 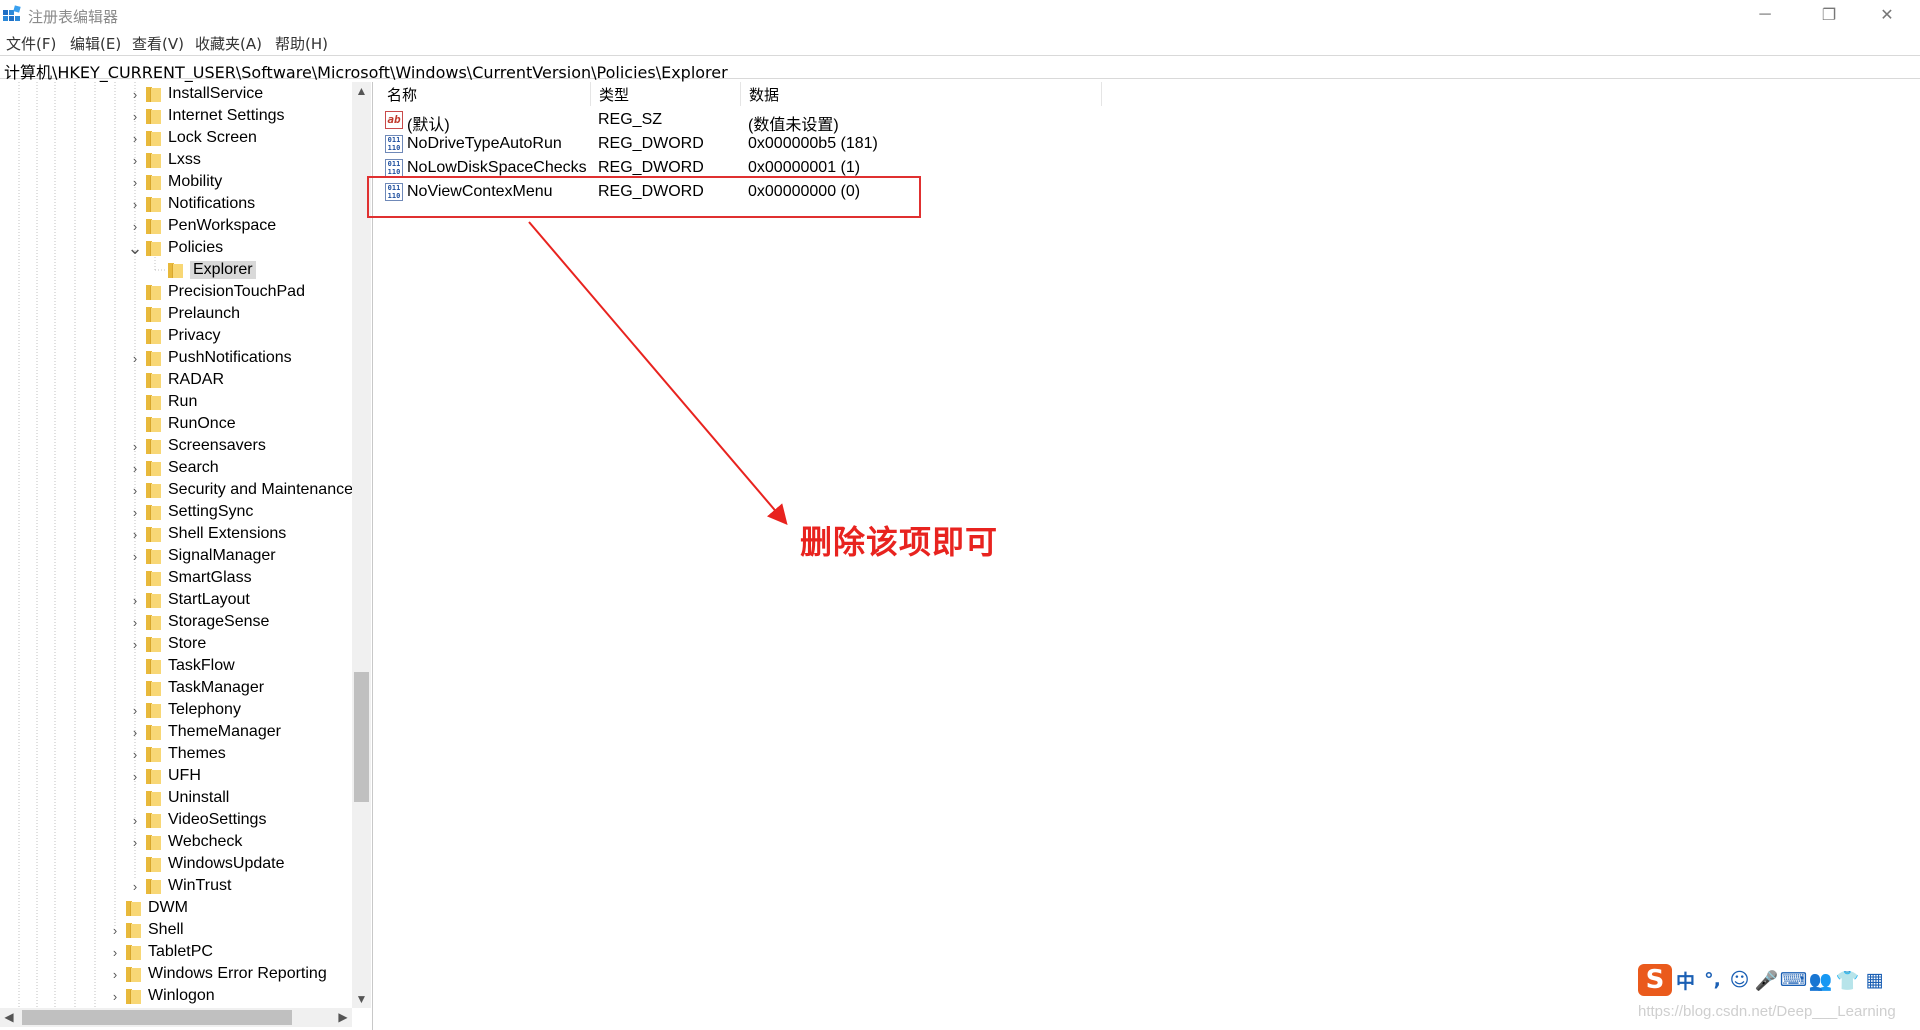 What do you see at coordinates (899, 542) in the screenshot?
I see `annotation-text: 删除该项即可` at bounding box center [899, 542].